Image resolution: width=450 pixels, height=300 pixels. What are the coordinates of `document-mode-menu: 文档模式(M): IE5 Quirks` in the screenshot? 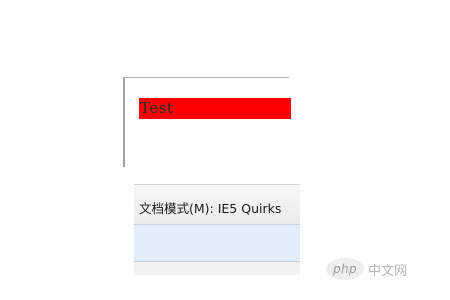 It's located at (210, 207).